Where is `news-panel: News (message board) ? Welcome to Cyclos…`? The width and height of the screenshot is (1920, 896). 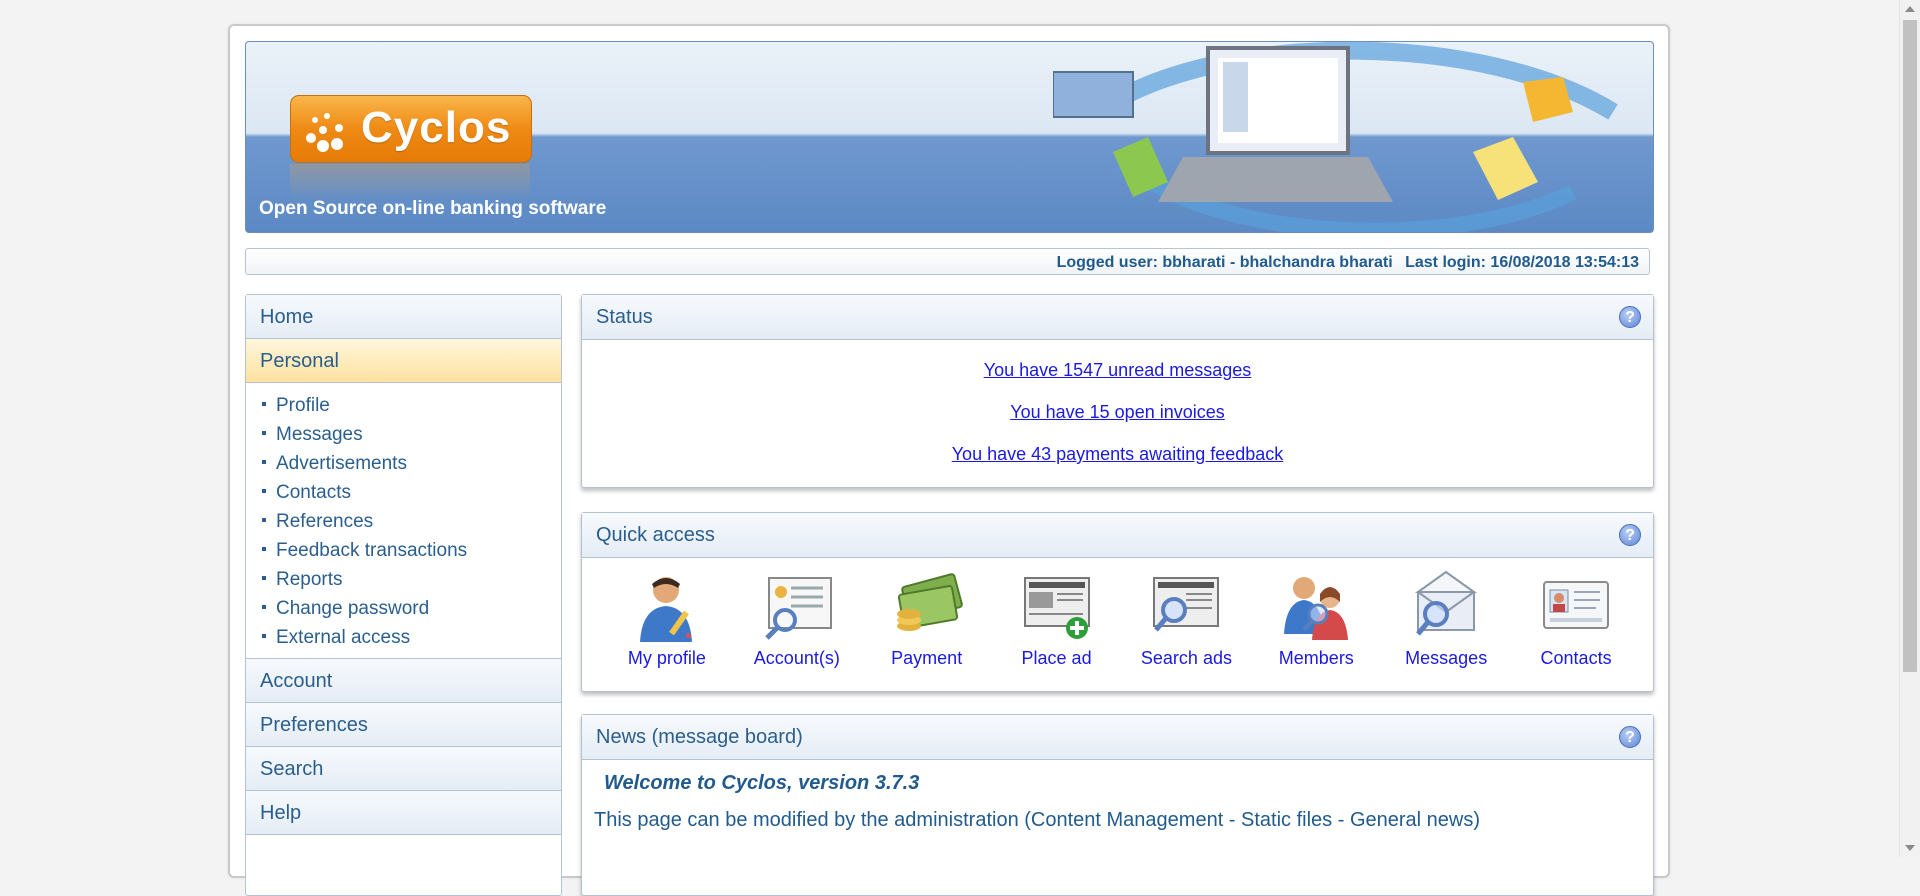
news-panel: News (message board) ? Welcome to Cyclos… is located at coordinates (1117, 805).